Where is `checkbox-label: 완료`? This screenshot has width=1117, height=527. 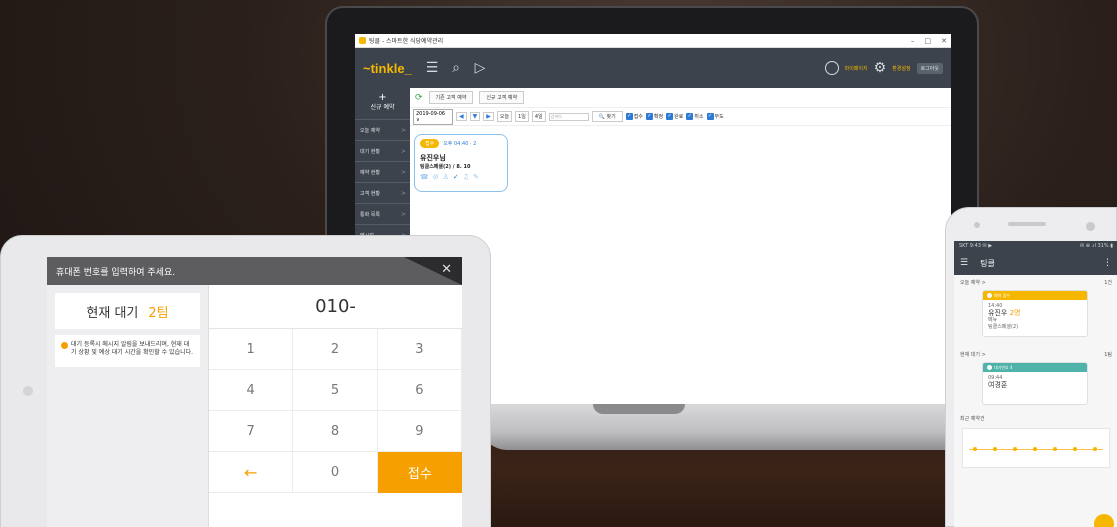 checkbox-label: 완료 is located at coordinates (679, 117).